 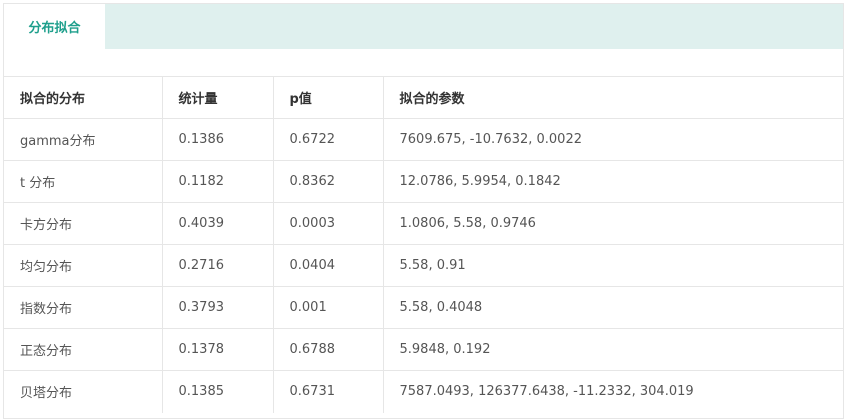 I want to click on cell-statistic: 0.1386, so click(x=218, y=139).